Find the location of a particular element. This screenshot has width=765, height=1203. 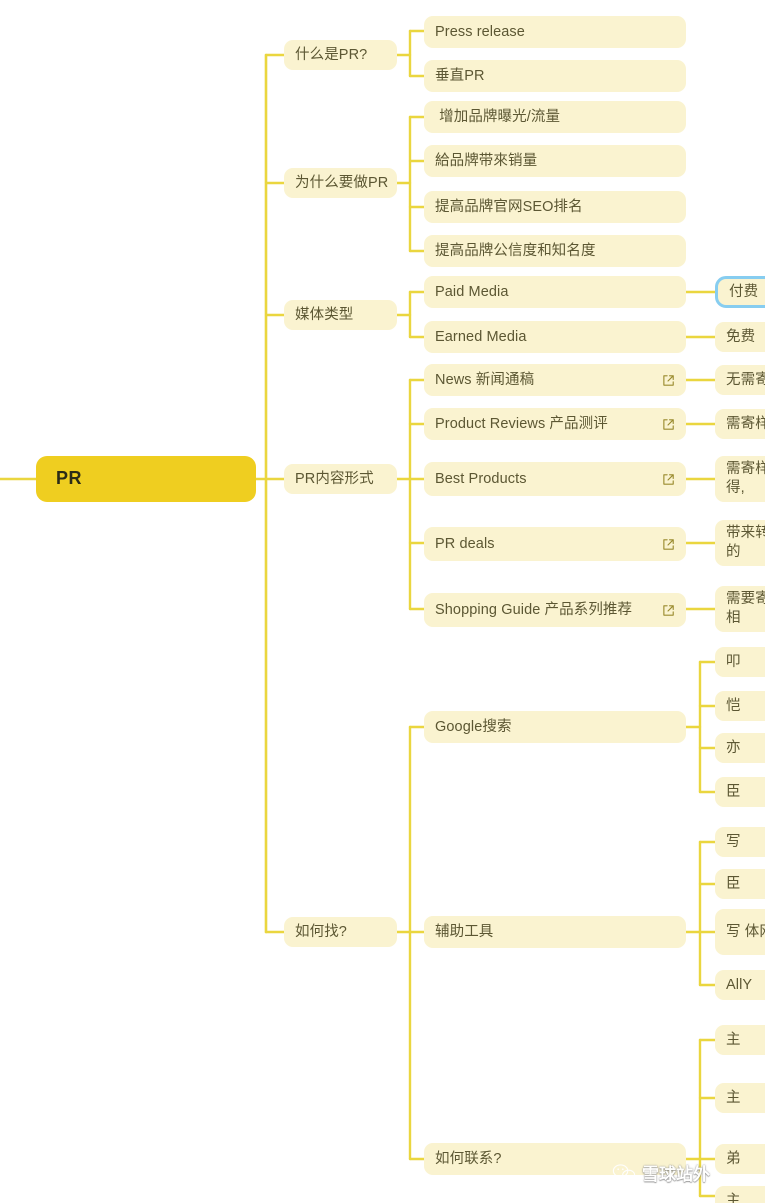

child-label: 提高品牌公信度和知名度 is located at coordinates (515, 250).